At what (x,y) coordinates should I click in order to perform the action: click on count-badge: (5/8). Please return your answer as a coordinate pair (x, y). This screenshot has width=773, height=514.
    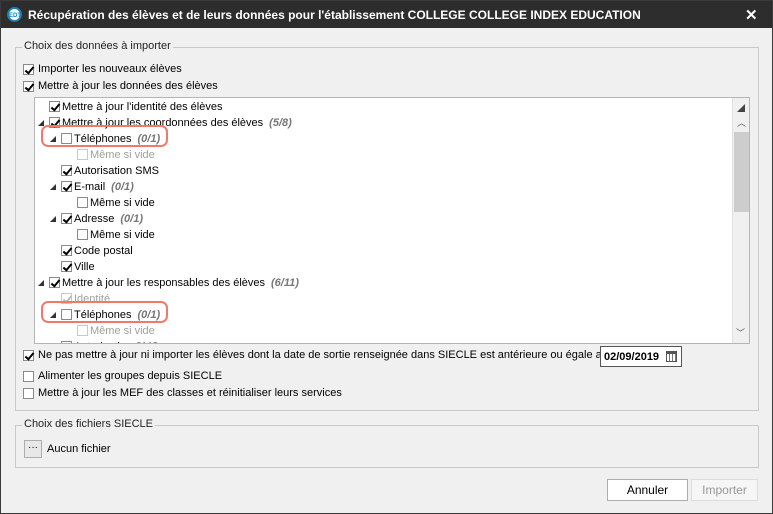
    Looking at the image, I should click on (280, 123).